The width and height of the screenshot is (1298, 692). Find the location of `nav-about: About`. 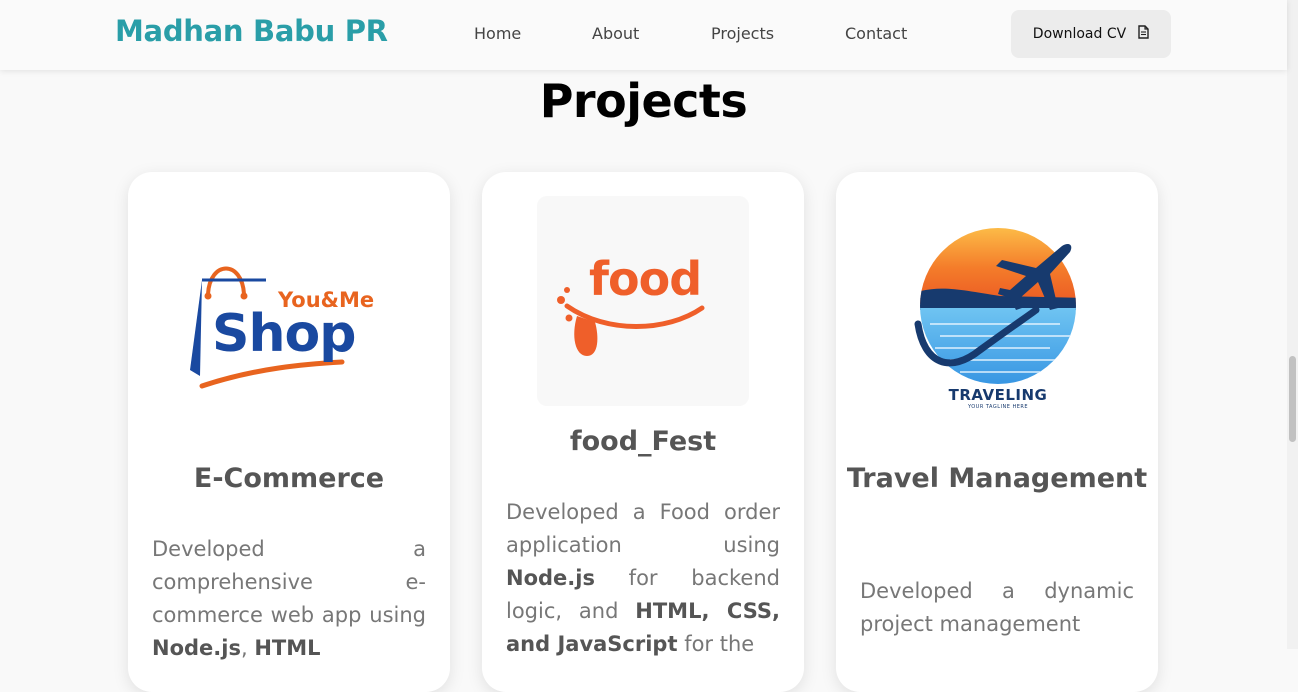

nav-about: About is located at coordinates (615, 33).